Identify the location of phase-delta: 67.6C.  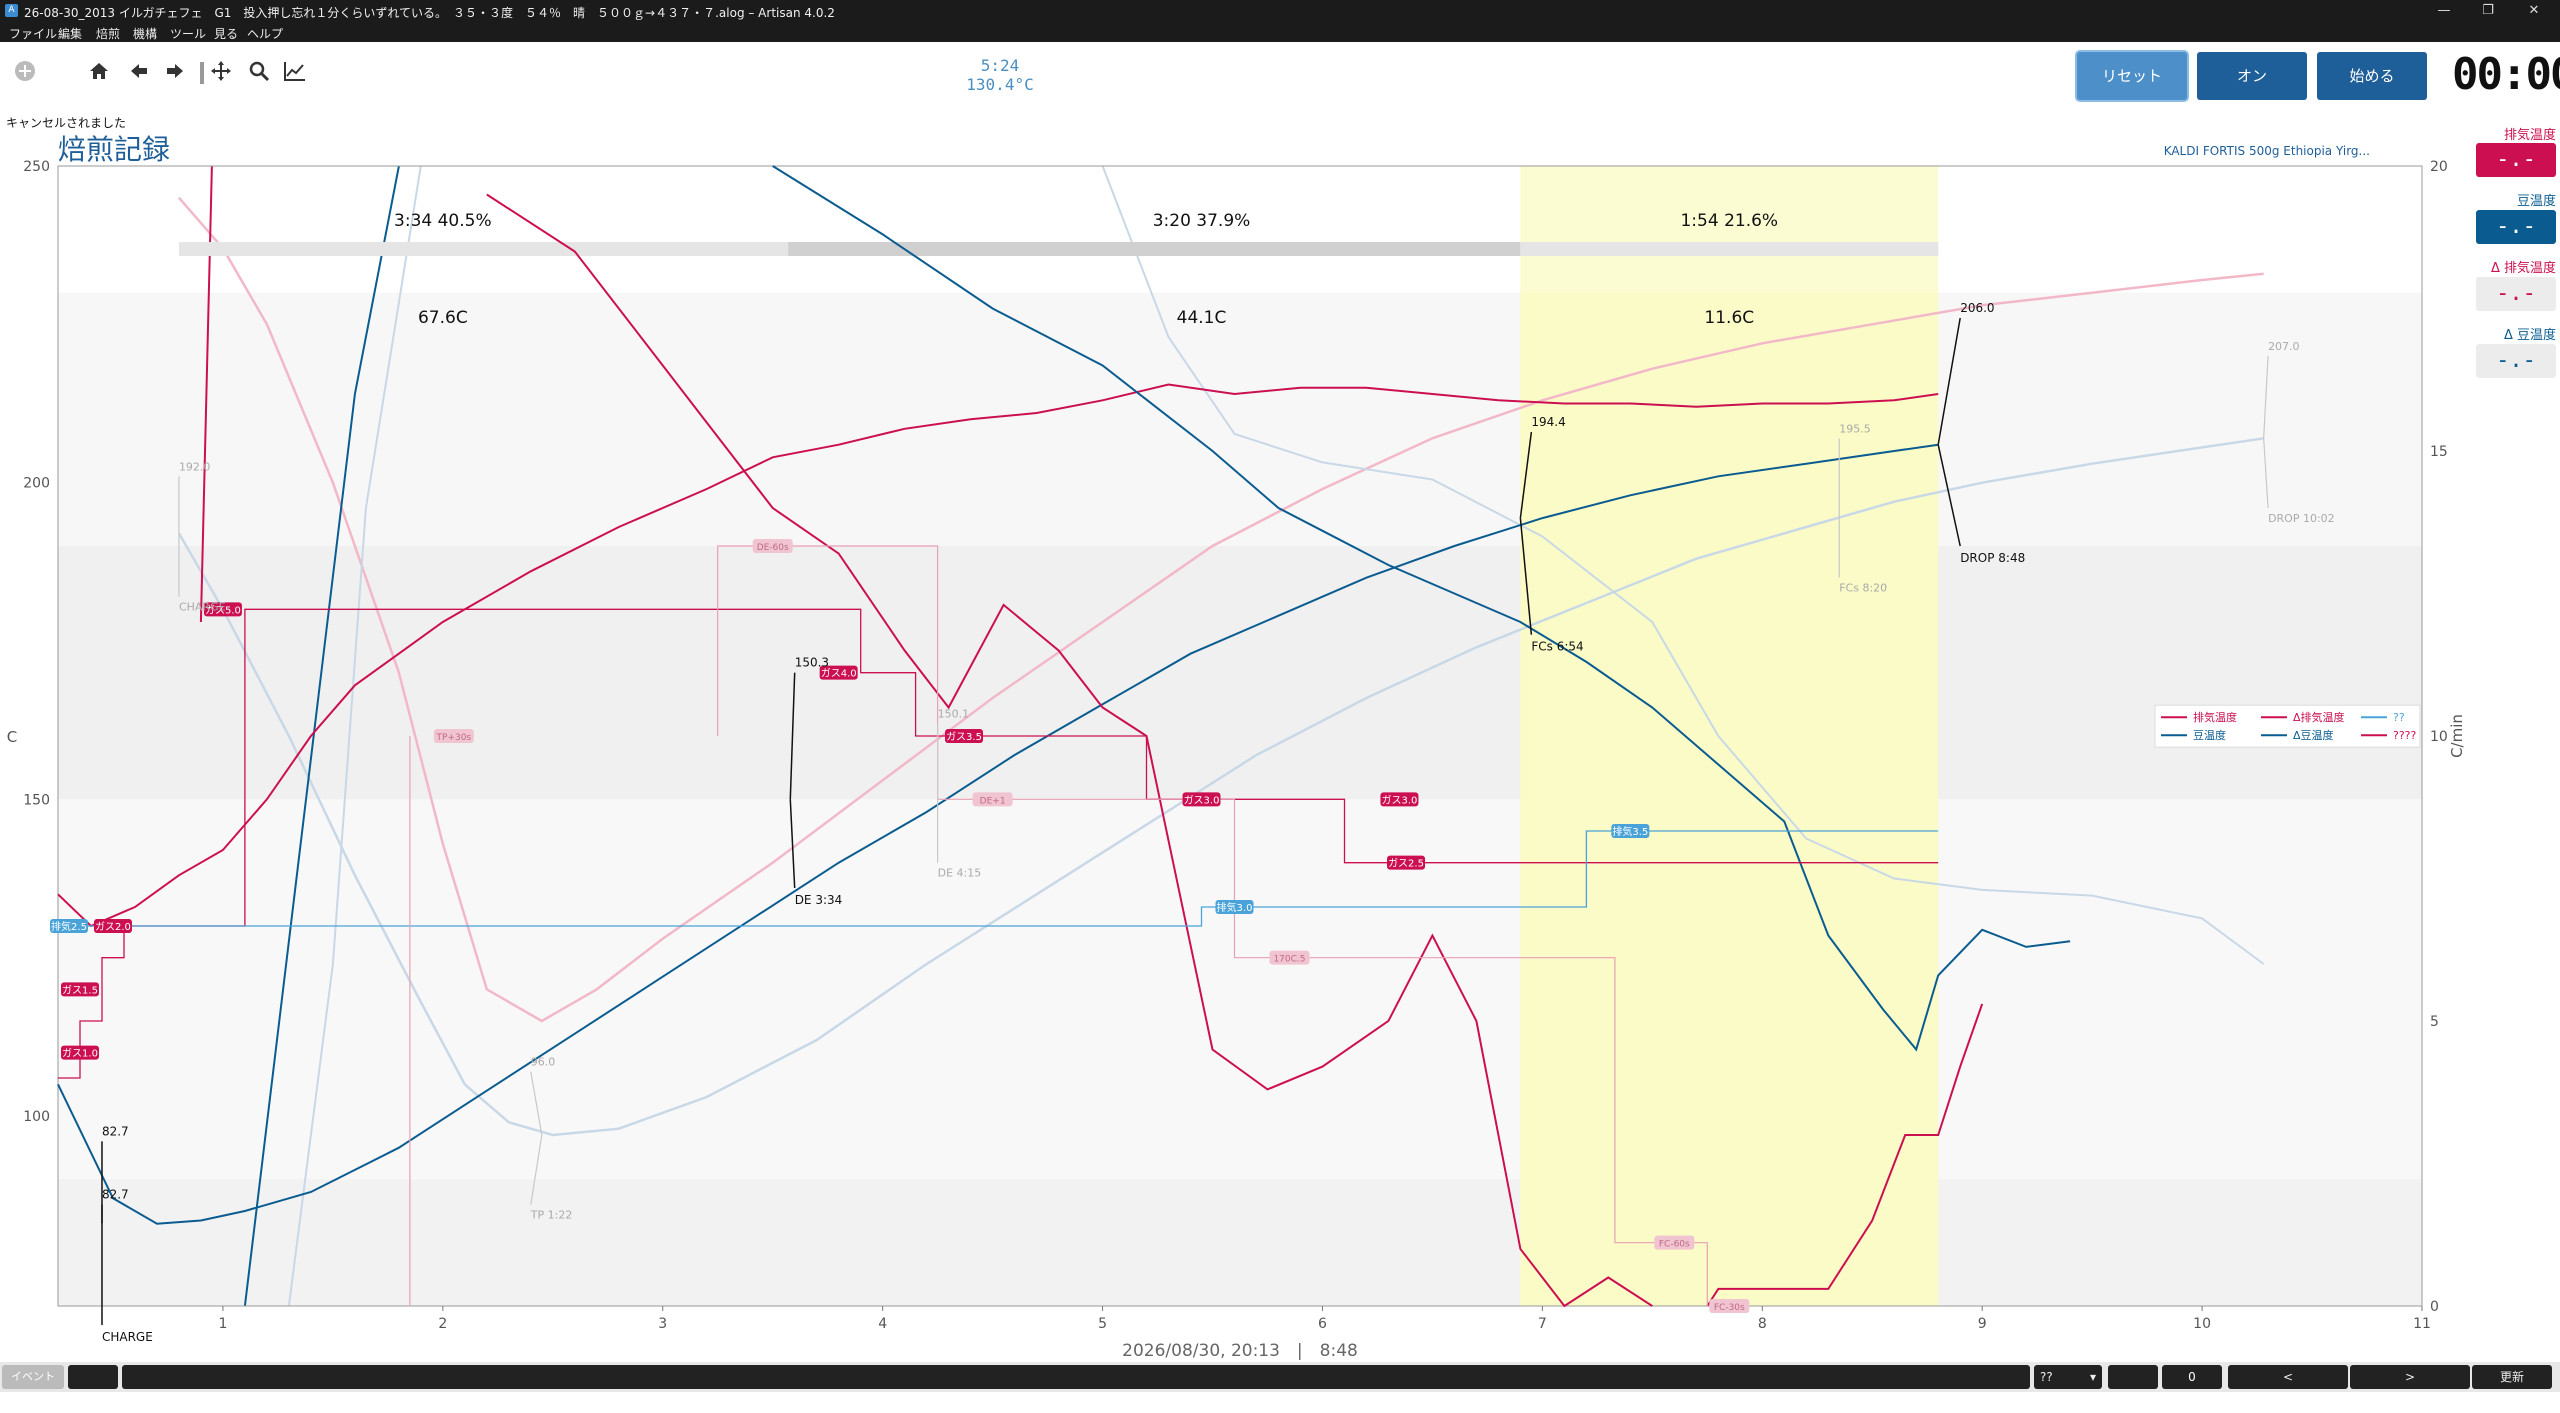
(443, 318).